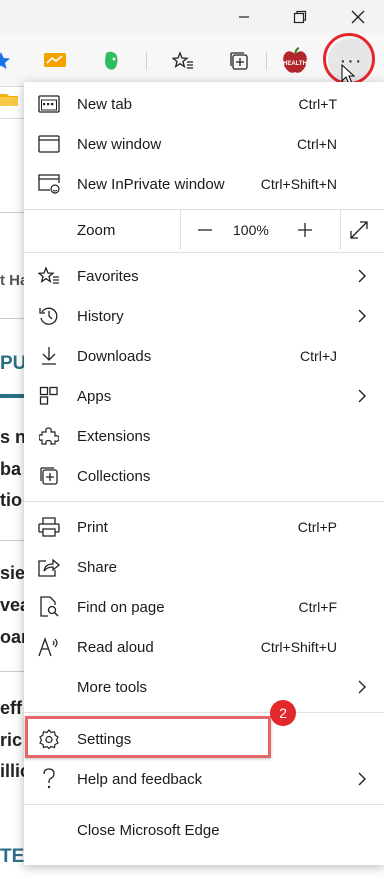 The image size is (384, 879). What do you see at coordinates (108, 276) in the screenshot?
I see `menu-item-label: Favorites` at bounding box center [108, 276].